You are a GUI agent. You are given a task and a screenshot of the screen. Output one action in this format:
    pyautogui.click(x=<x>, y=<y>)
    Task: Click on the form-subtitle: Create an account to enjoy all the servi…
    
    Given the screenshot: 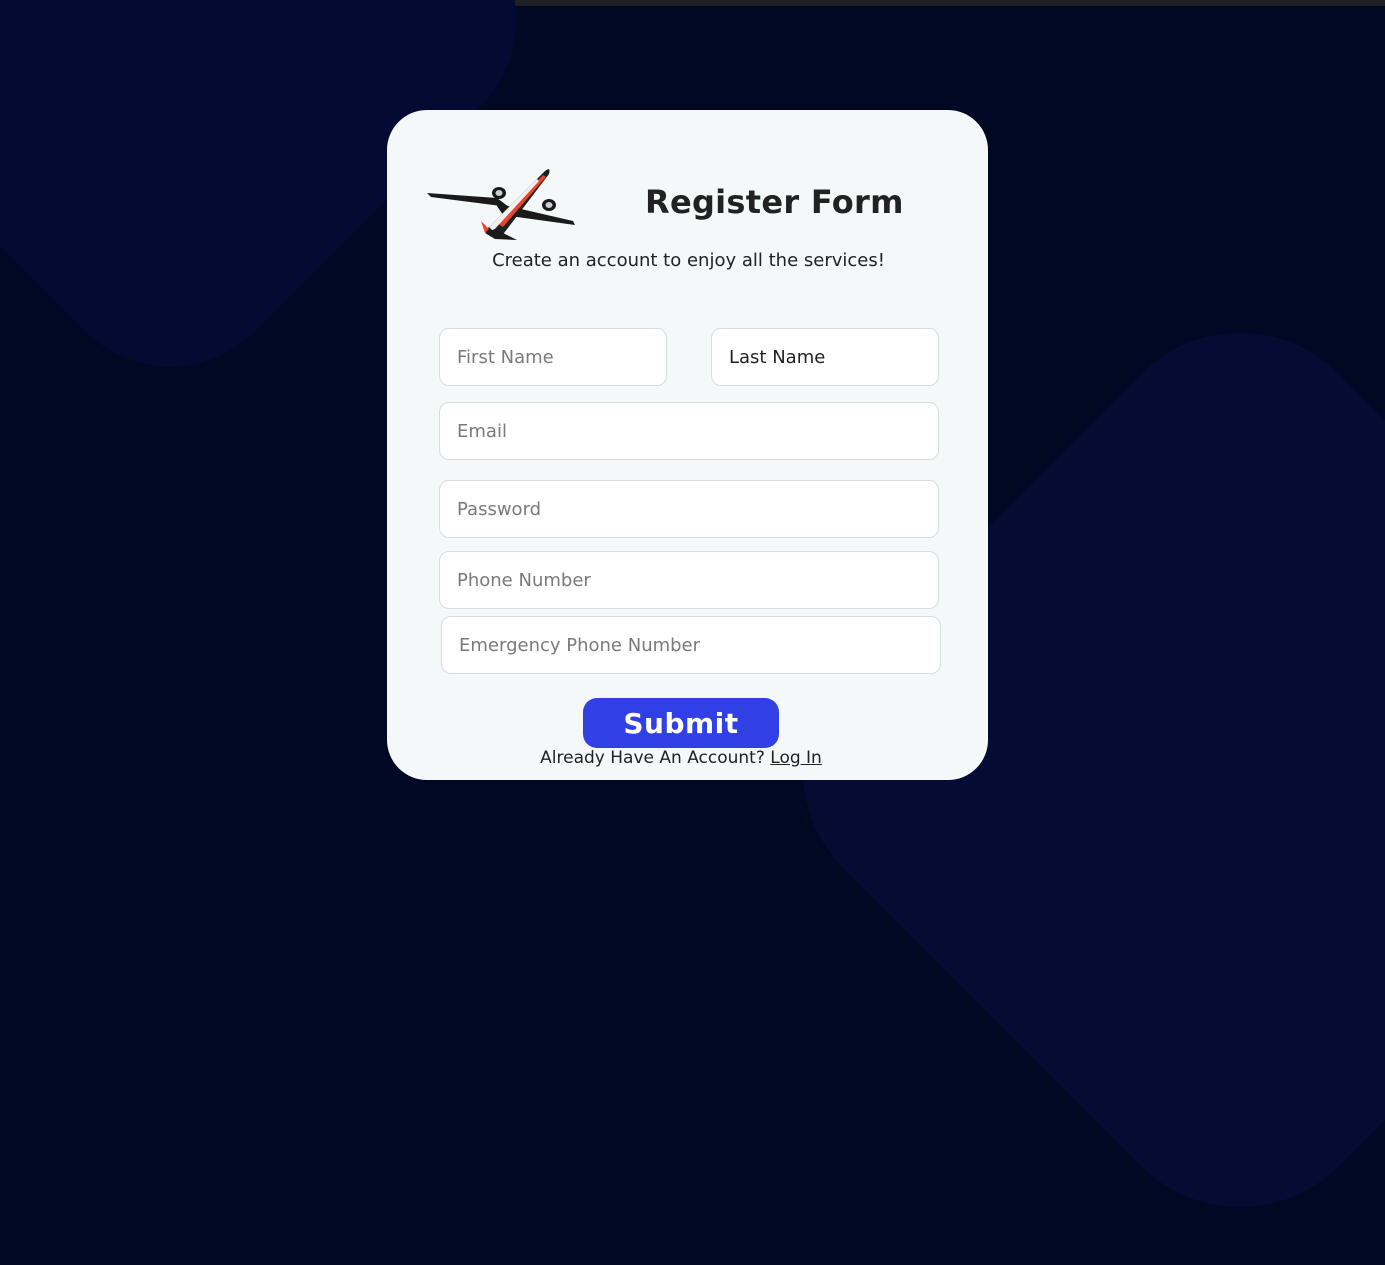 What is the action you would take?
    pyautogui.click(x=688, y=260)
    